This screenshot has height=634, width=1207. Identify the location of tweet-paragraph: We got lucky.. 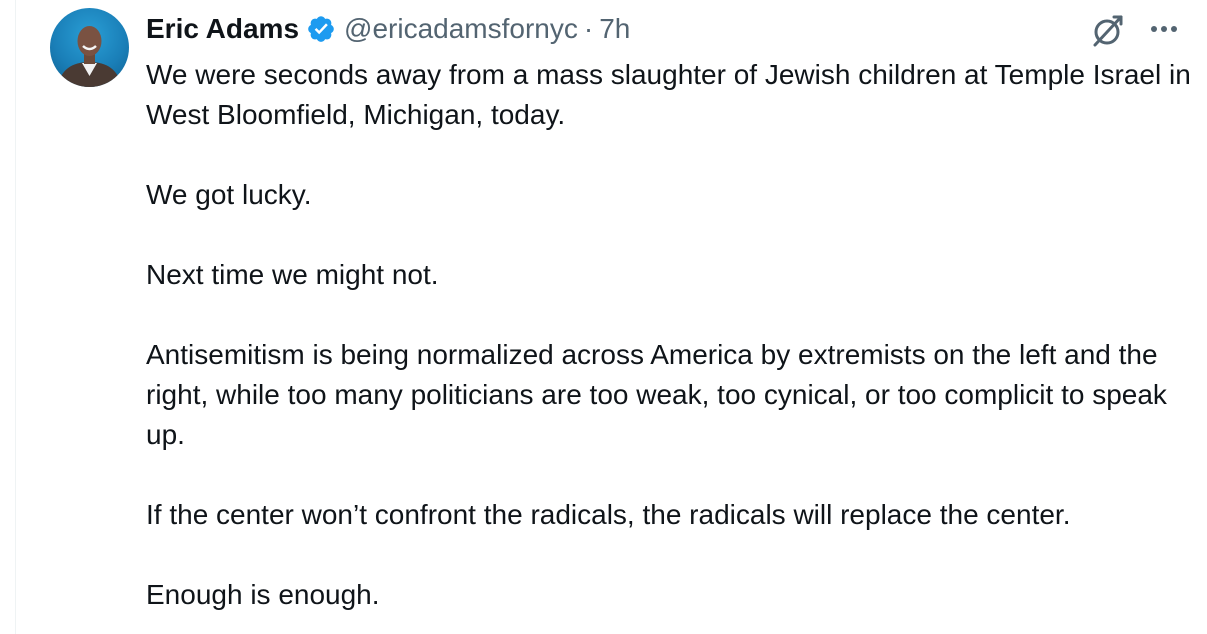
(229, 194).